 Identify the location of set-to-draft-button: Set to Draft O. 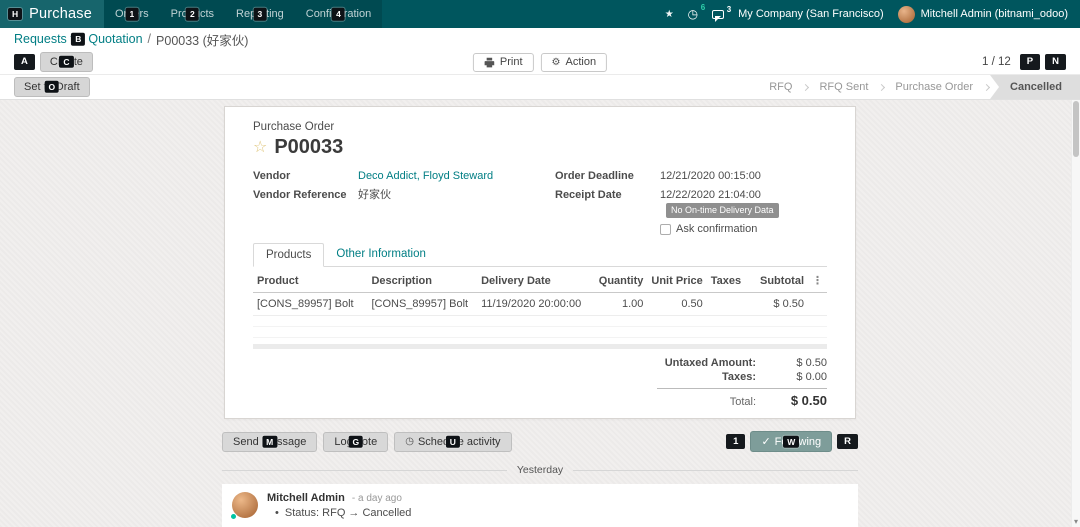
(52, 87).